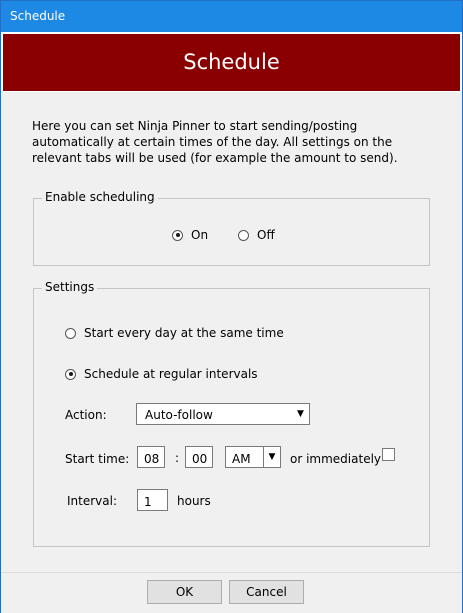  I want to click on ampm-value: AM, so click(241, 459).